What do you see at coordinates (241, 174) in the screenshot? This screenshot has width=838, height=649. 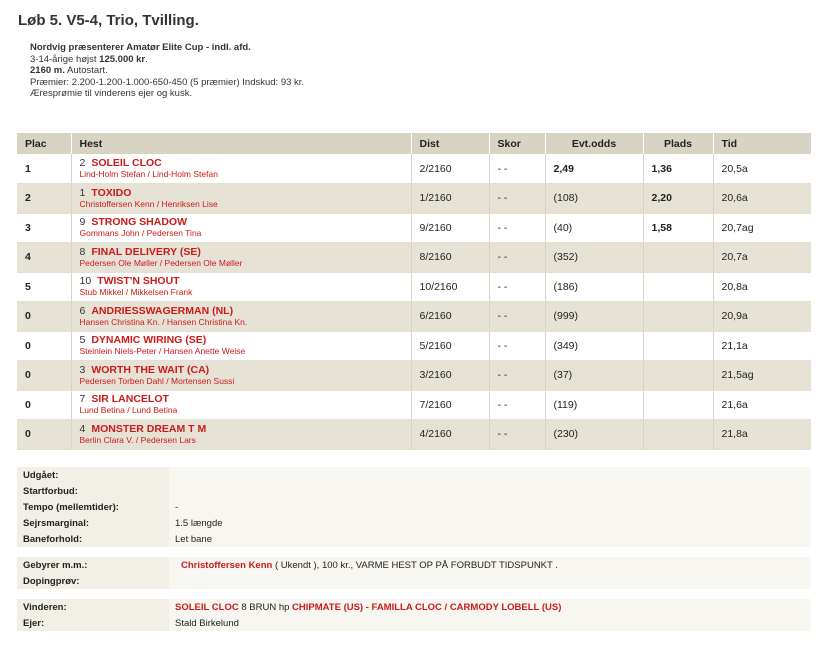 I see `driver-trainer-link: Lind-Holm Stefan / Lind-Holm Stefan` at bounding box center [241, 174].